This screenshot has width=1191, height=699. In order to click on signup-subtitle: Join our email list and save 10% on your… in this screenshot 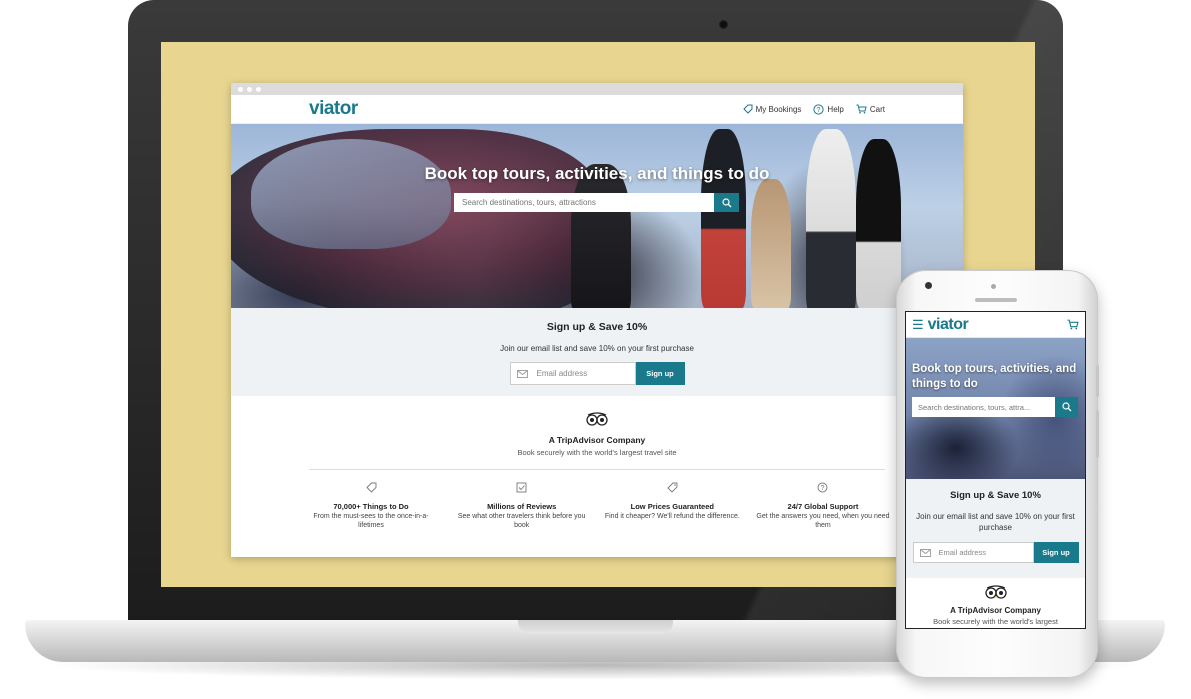, I will do `click(597, 348)`.